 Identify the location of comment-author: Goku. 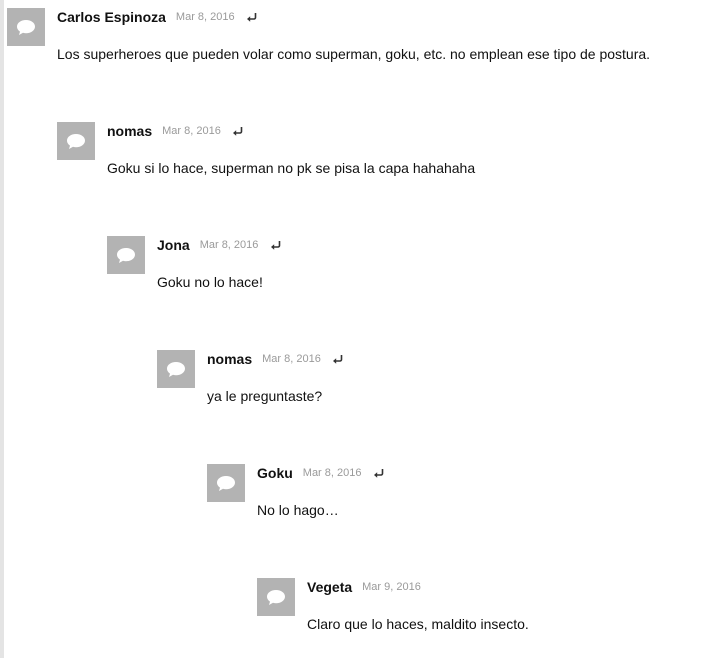
(275, 473).